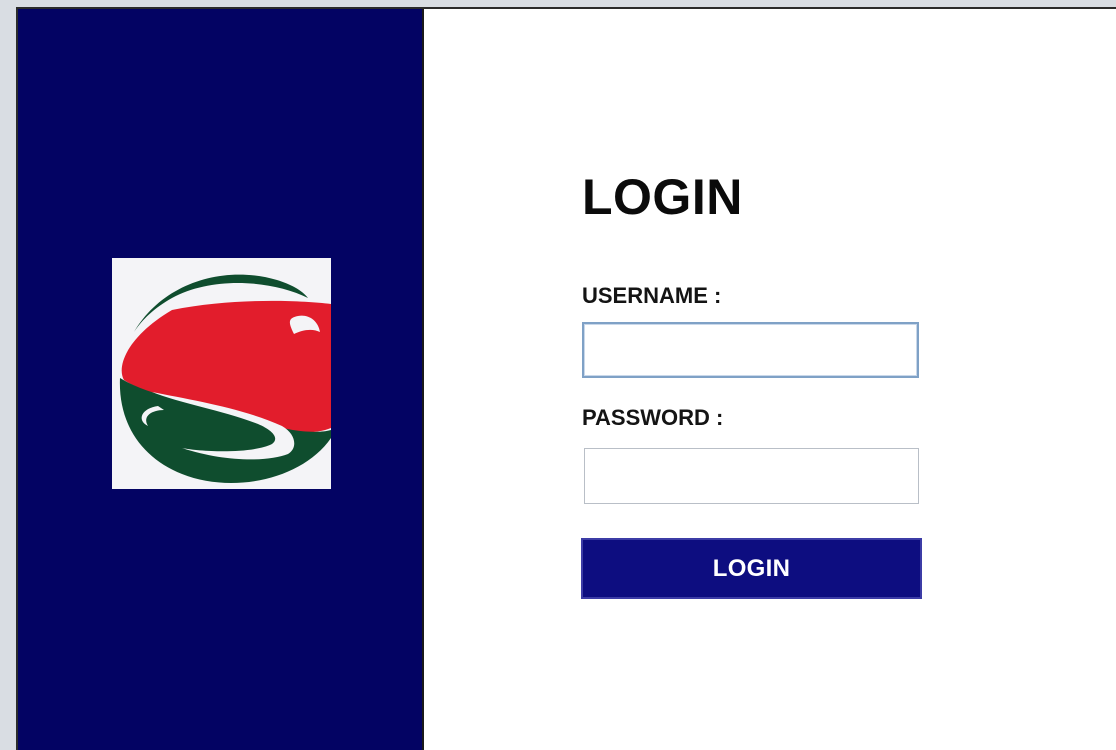 Image resolution: width=1116 pixels, height=750 pixels. I want to click on login-button: LOGIN, so click(751, 568).